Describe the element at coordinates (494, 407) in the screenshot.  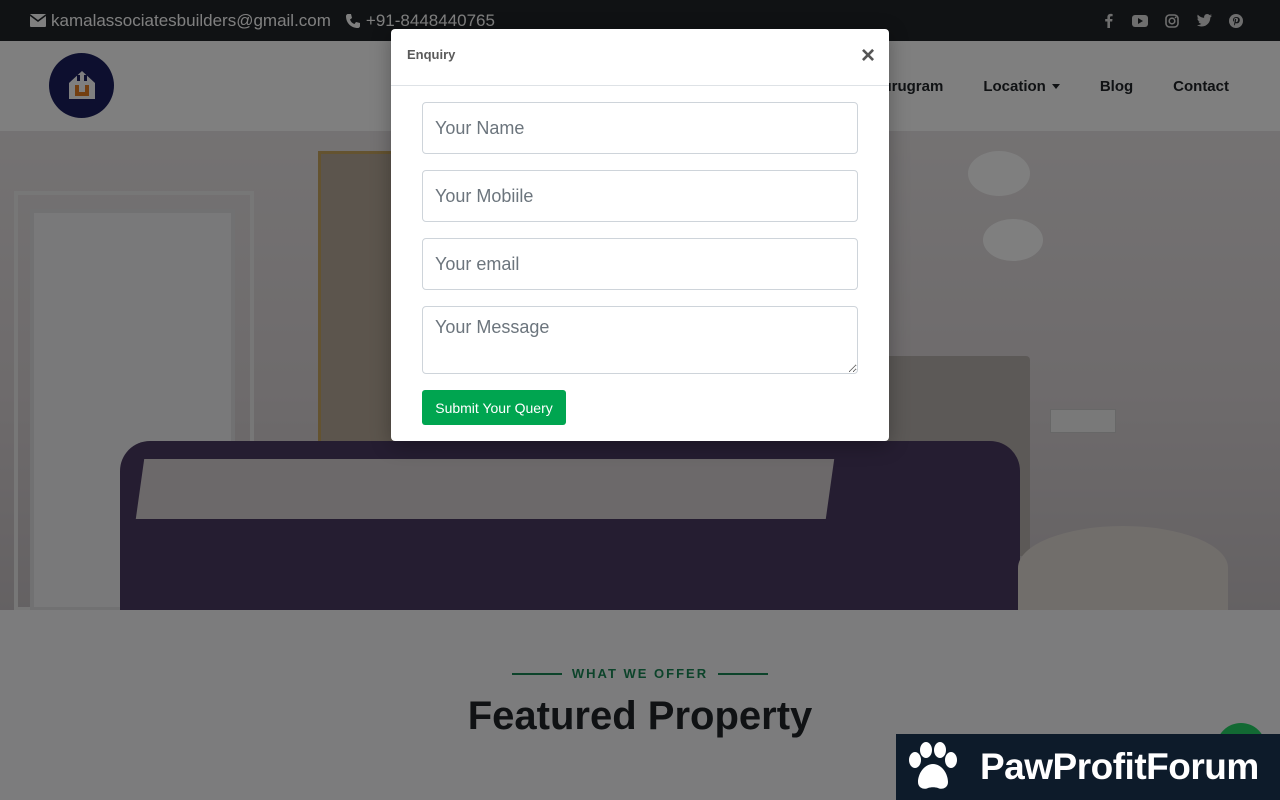
I see `submit-query-button: Submit Your Query` at that location.